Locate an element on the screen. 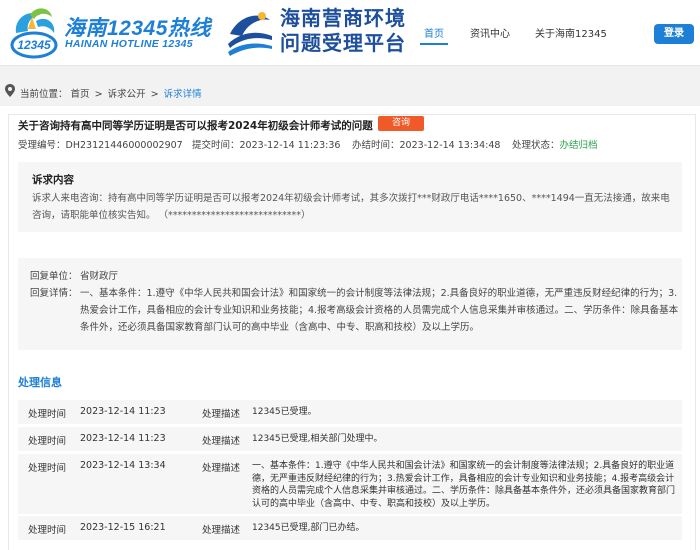 The image size is (700, 550). process-time-value: 2023-12-14 13:34 is located at coordinates (123, 465).